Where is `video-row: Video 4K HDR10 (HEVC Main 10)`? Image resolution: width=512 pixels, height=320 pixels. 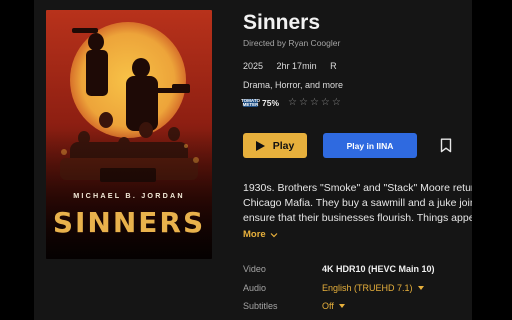
video-row: Video 4K HDR10 (HEVC Main 10) is located at coordinates (339, 269).